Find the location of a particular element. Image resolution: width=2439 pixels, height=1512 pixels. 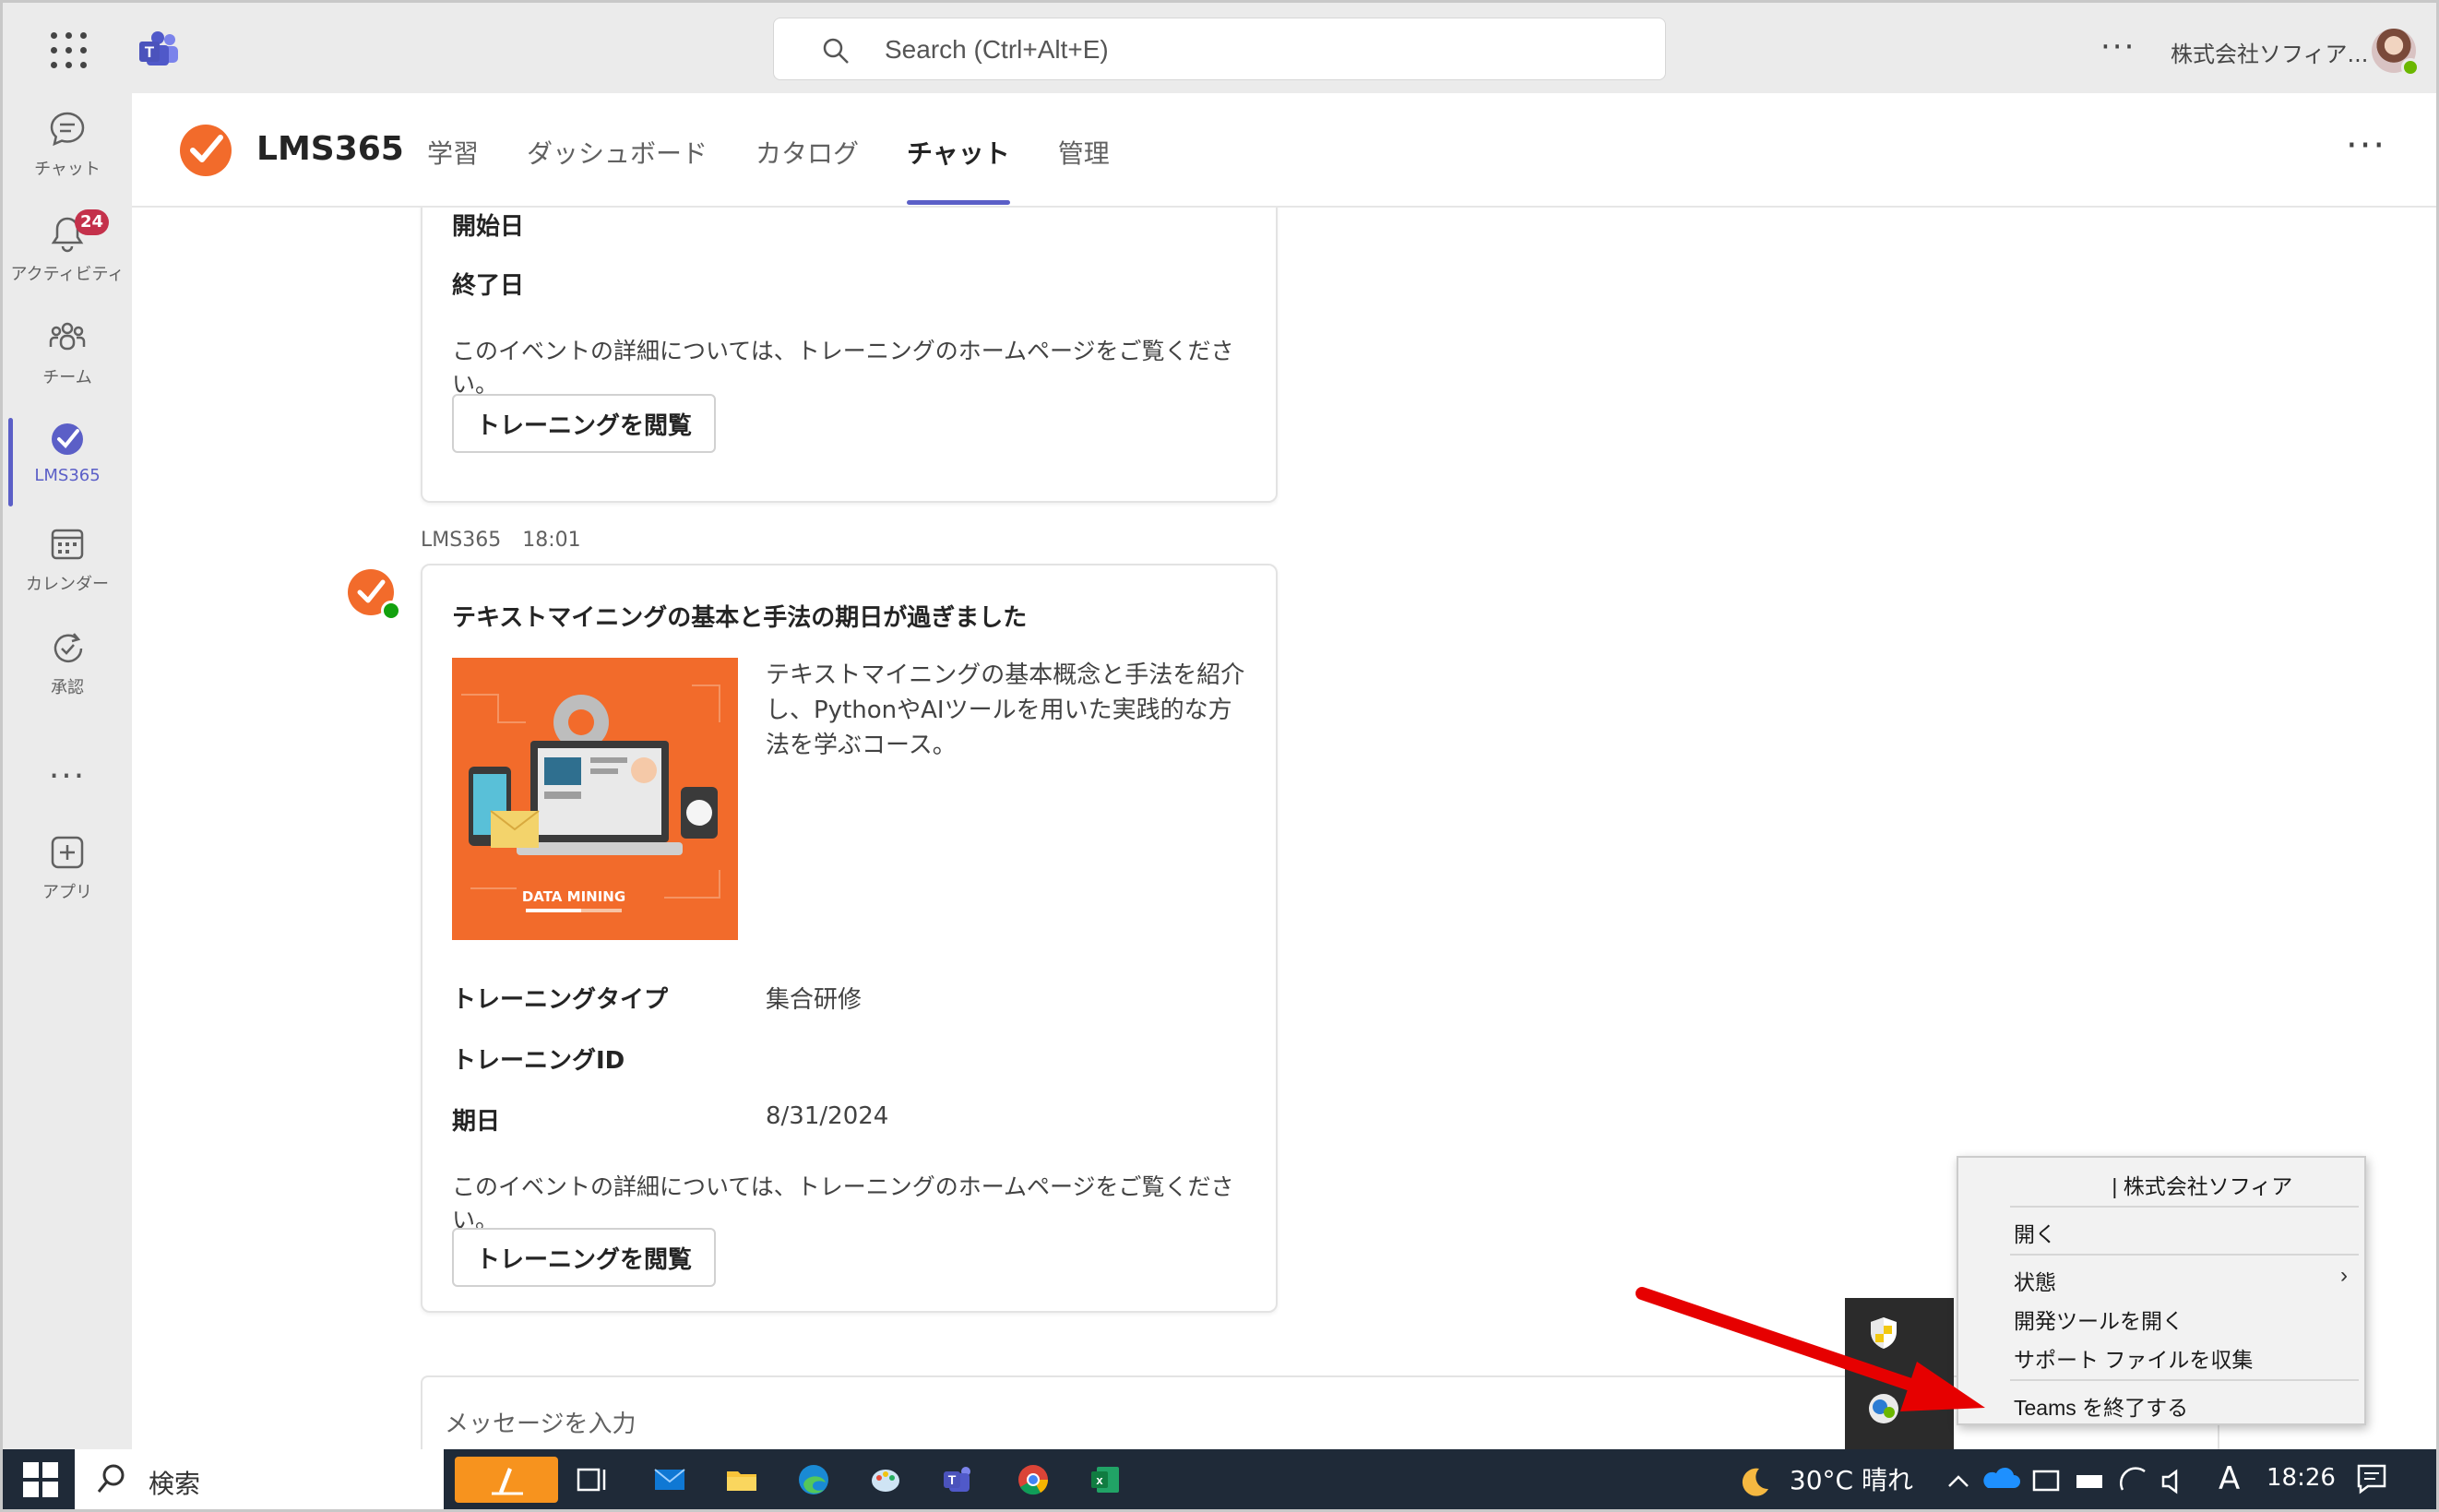

image-caption: DATA MINING is located at coordinates (573, 896).